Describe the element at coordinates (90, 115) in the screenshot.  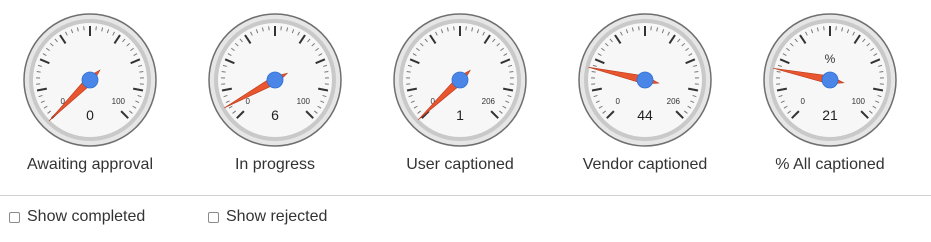
I see `gauge-value: 0` at that location.